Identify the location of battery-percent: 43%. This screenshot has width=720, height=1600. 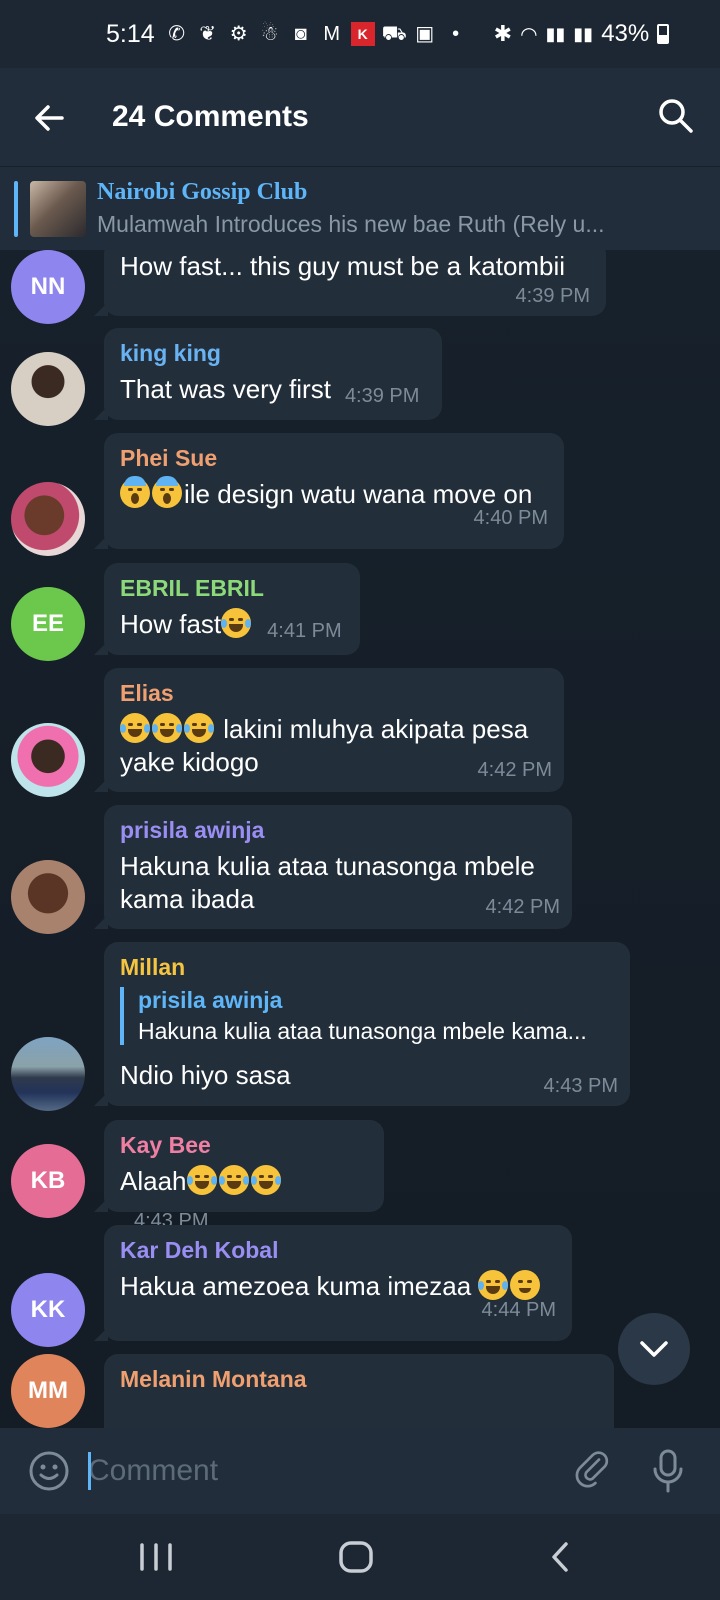
(625, 33).